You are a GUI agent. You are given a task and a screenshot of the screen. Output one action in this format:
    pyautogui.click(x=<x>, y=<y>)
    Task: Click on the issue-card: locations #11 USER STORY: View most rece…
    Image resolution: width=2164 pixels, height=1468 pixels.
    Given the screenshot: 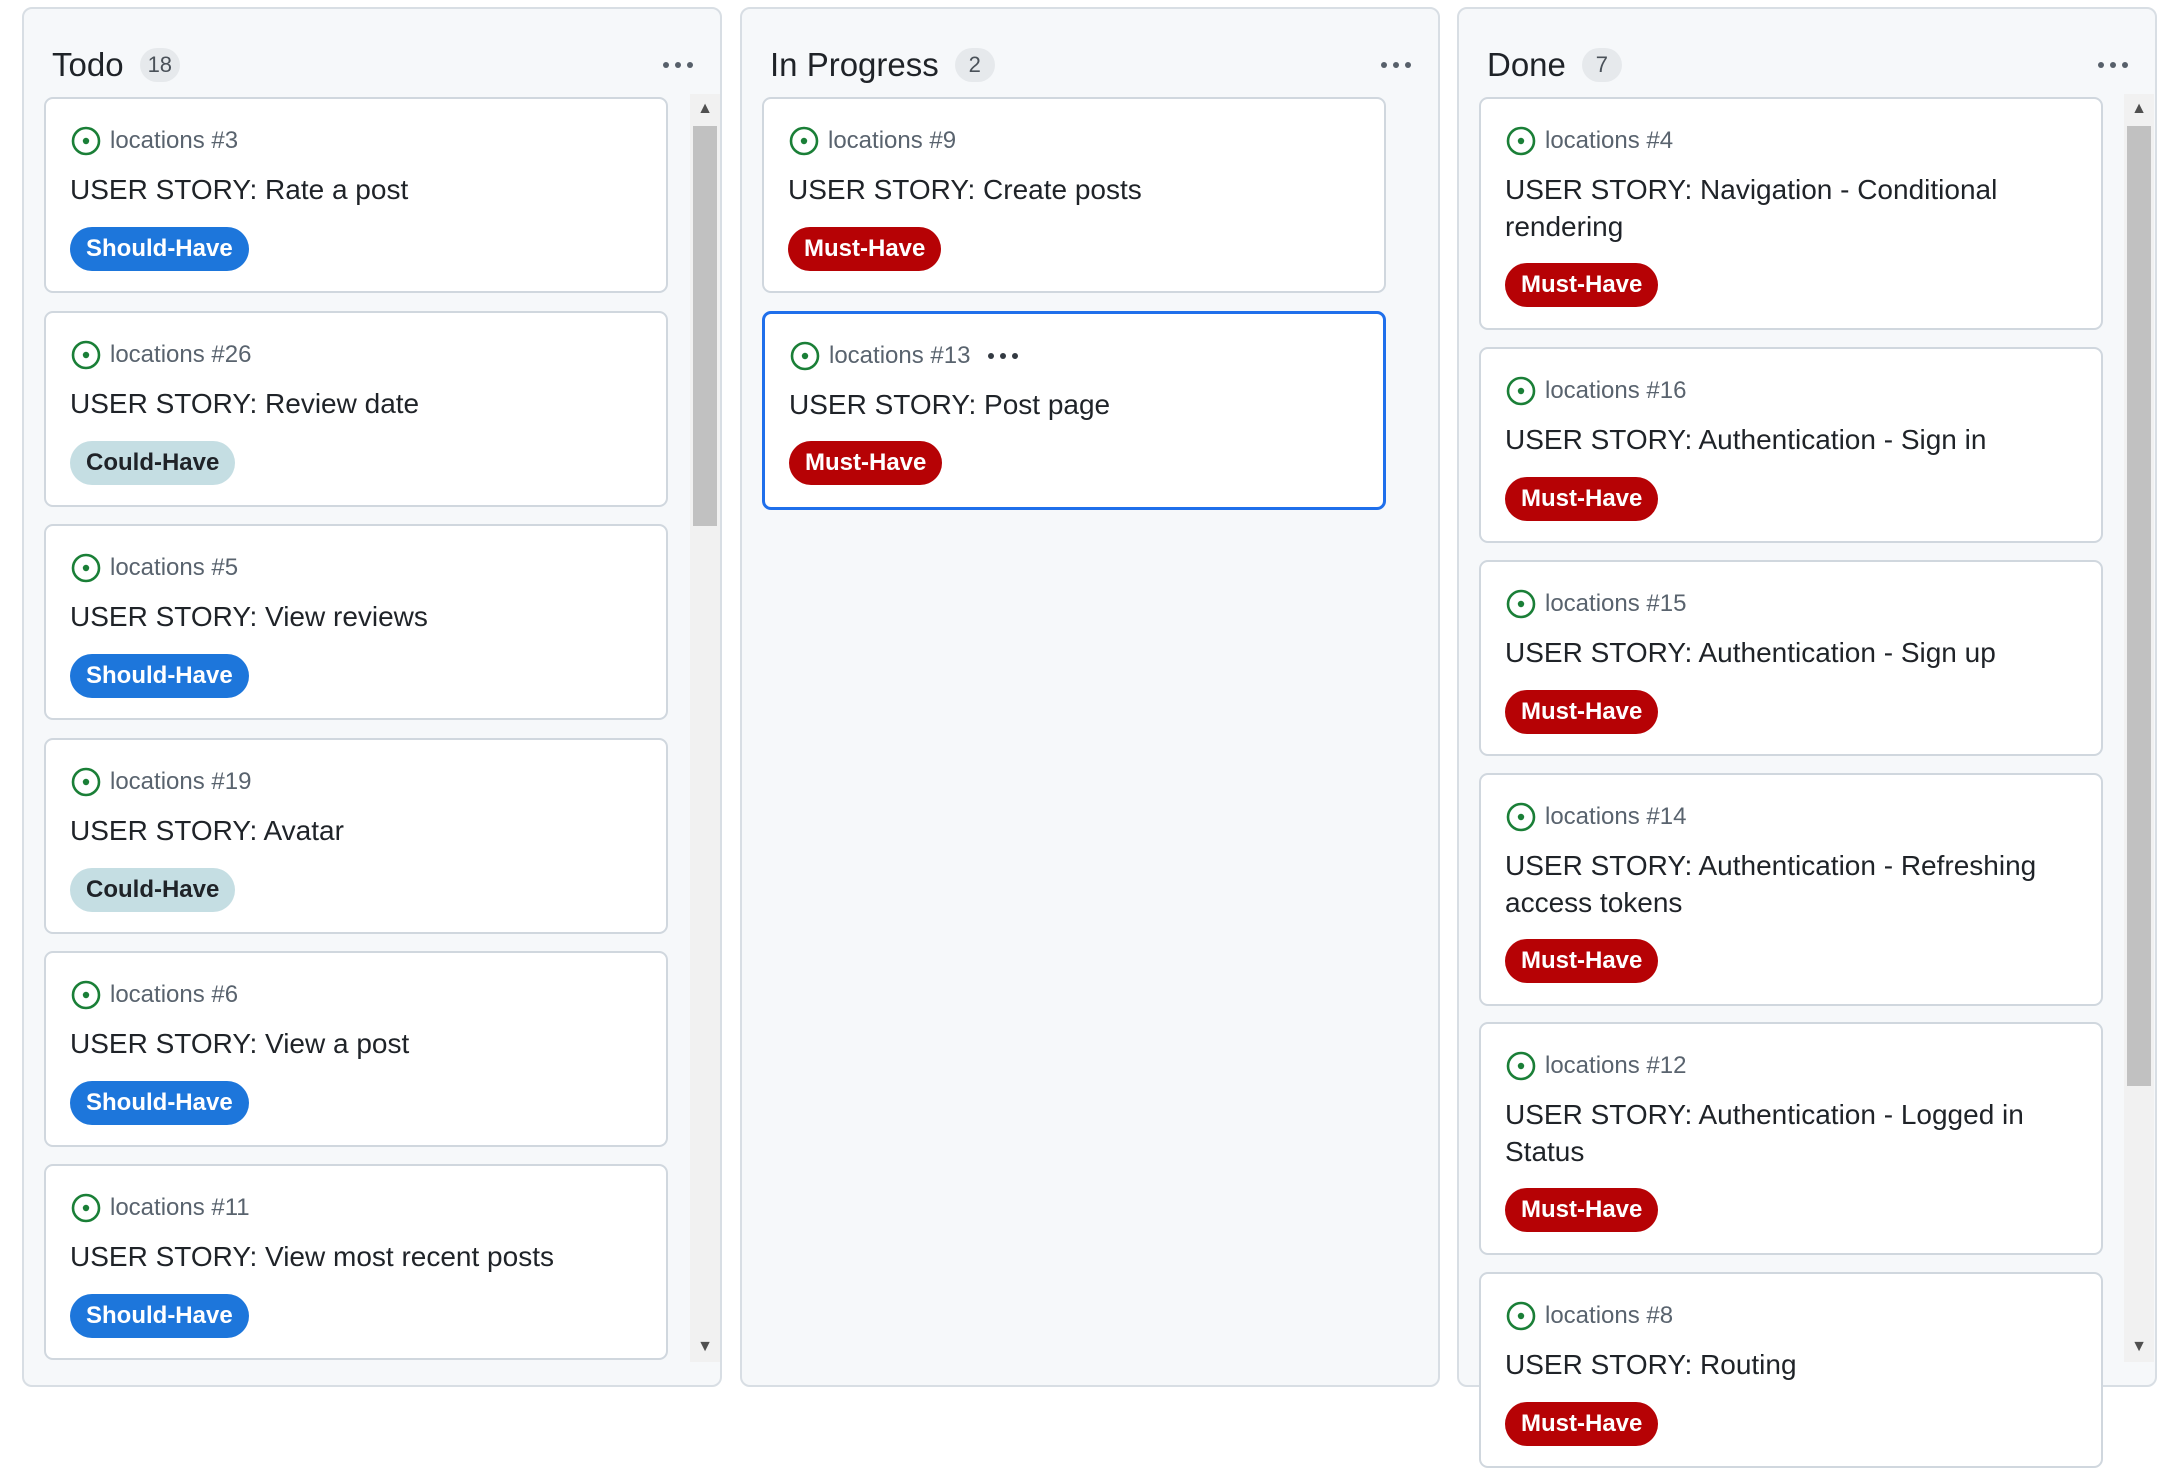 What is the action you would take?
    pyautogui.click(x=356, y=1262)
    